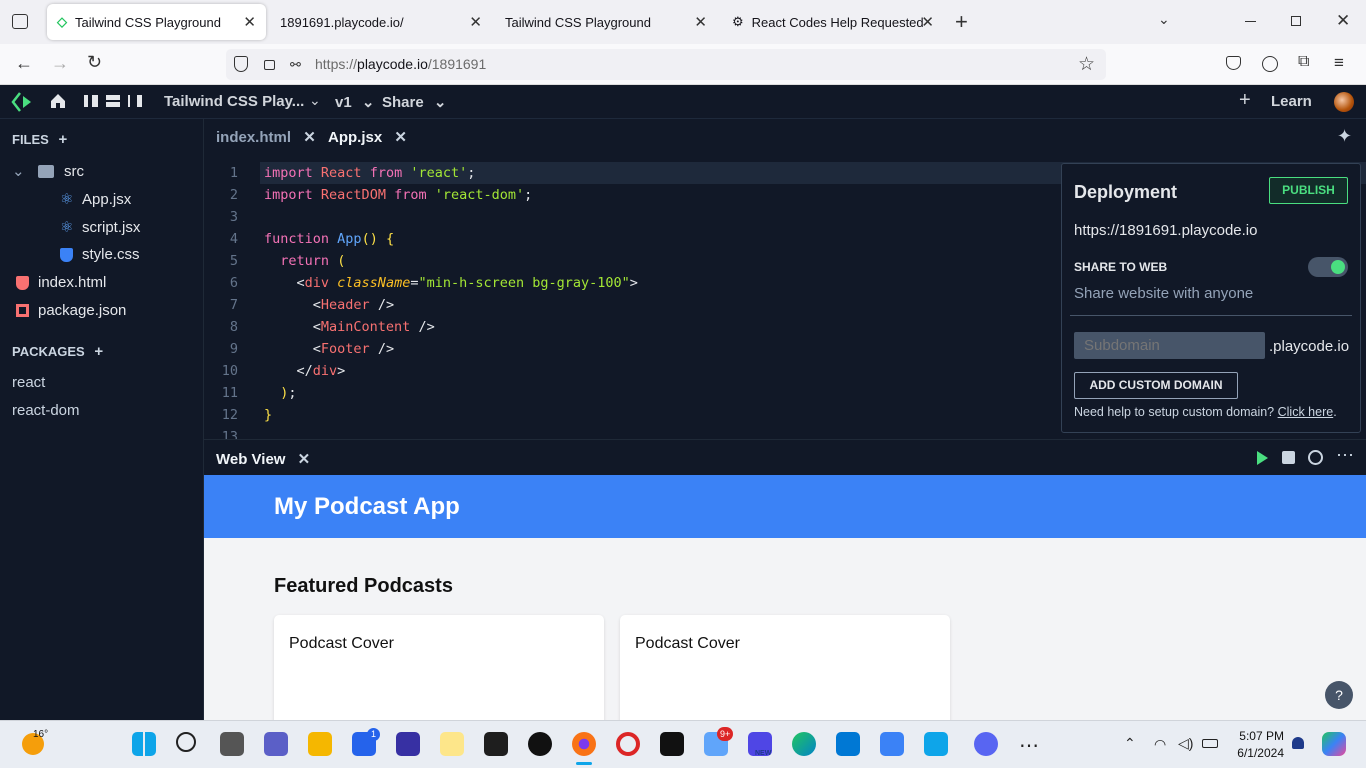 This screenshot has height=768, width=1366. Describe the element at coordinates (329, 305) in the screenshot. I see `code-line: <Header />` at that location.